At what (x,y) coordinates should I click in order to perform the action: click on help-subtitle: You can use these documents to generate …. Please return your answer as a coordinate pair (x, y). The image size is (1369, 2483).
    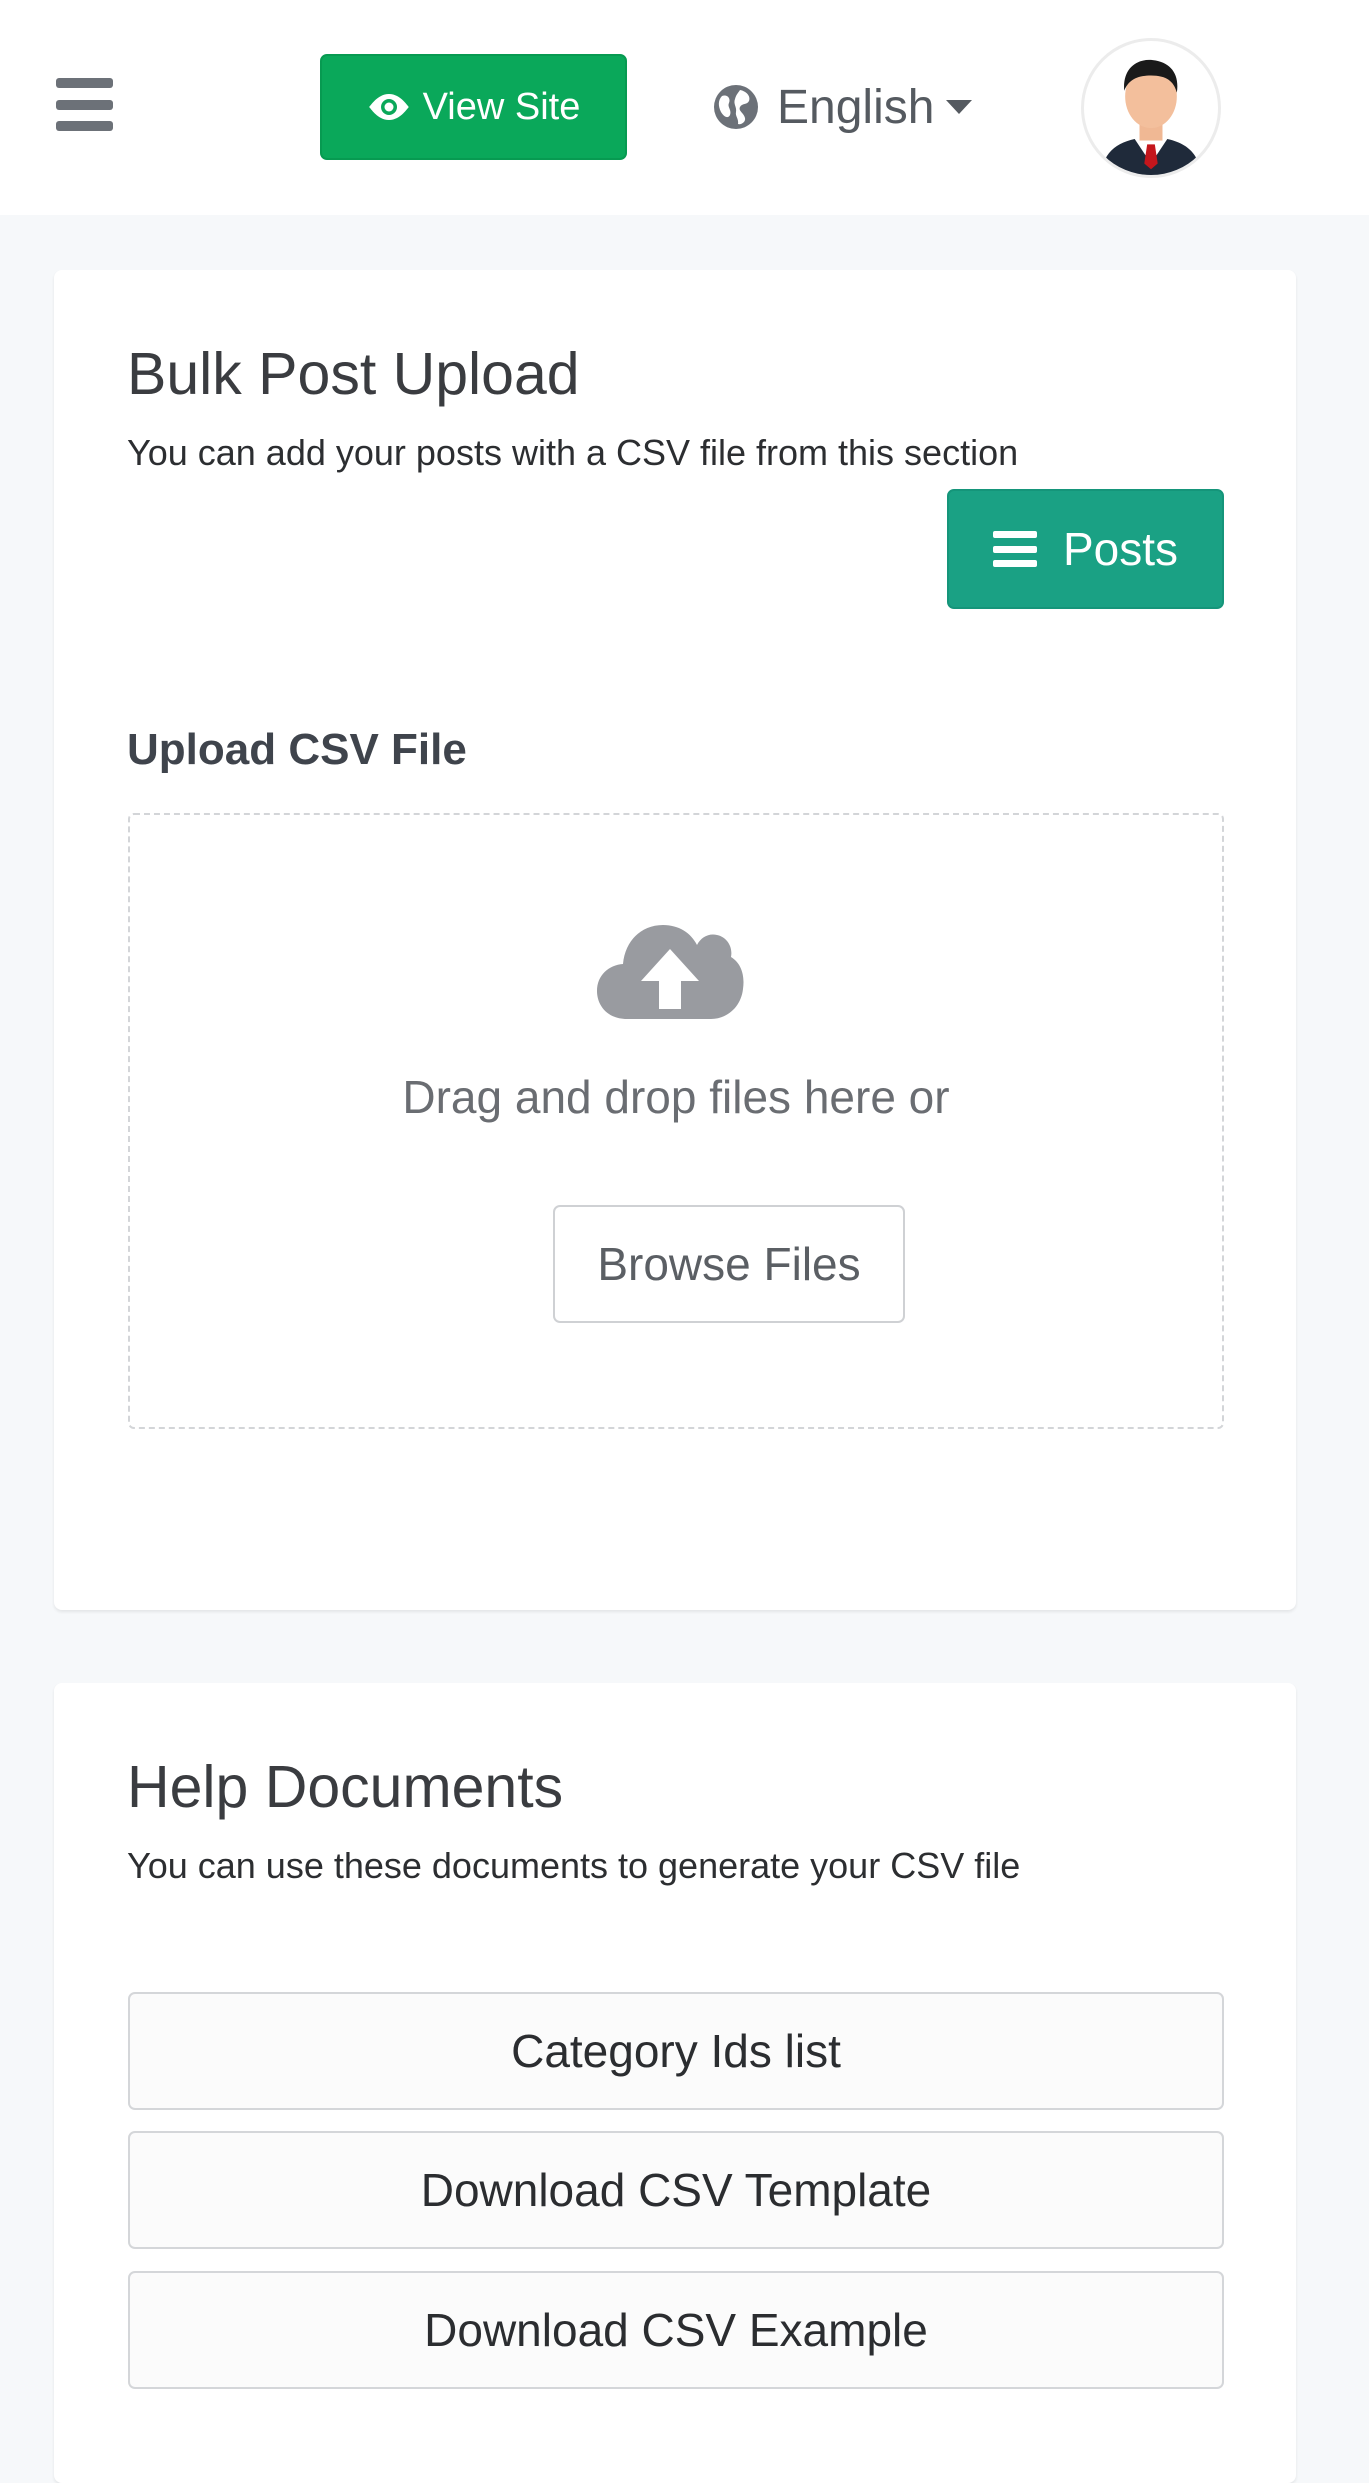
    Looking at the image, I should click on (574, 1865).